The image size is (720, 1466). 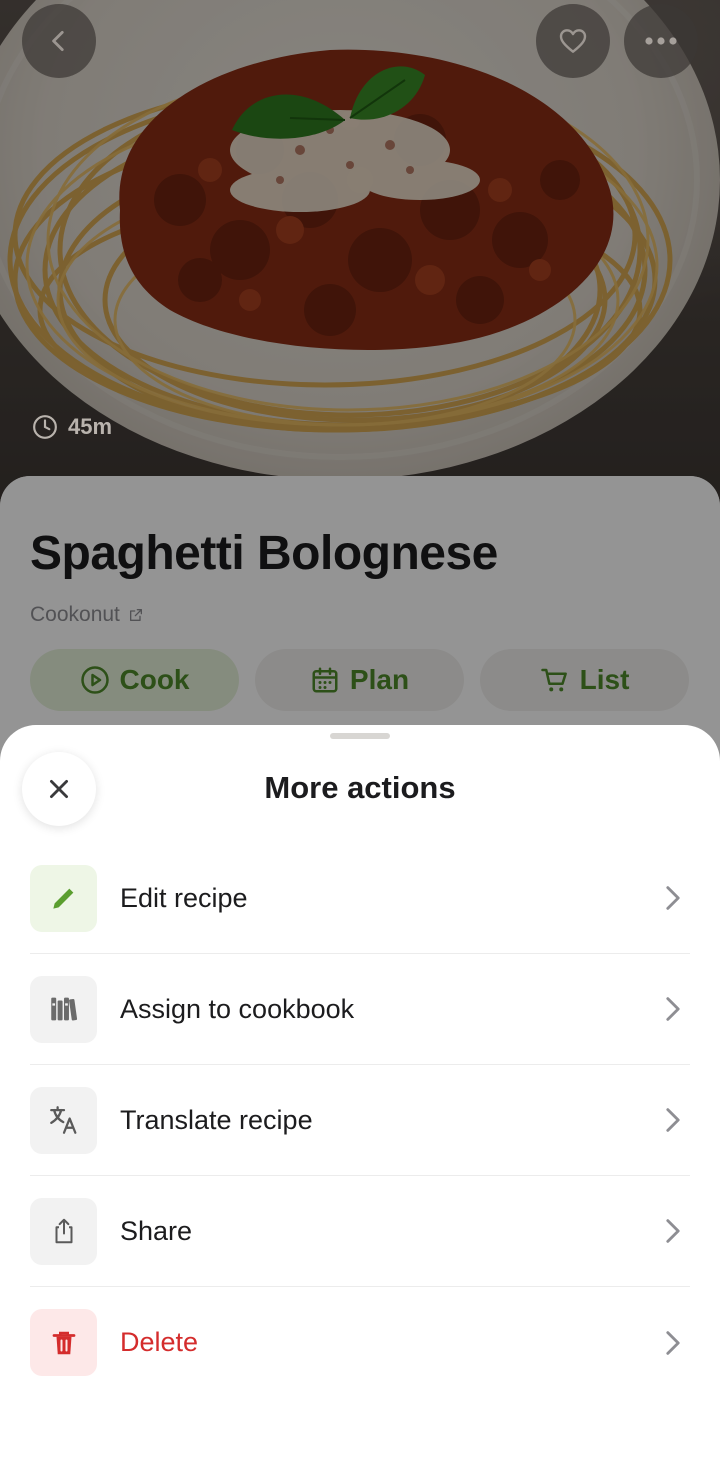 I want to click on pencil-icon, so click(x=62, y=898).